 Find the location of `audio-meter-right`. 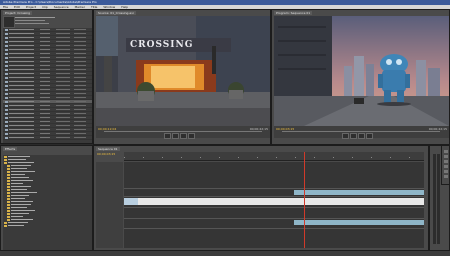

audio-meter-right is located at coordinates (438, 199).